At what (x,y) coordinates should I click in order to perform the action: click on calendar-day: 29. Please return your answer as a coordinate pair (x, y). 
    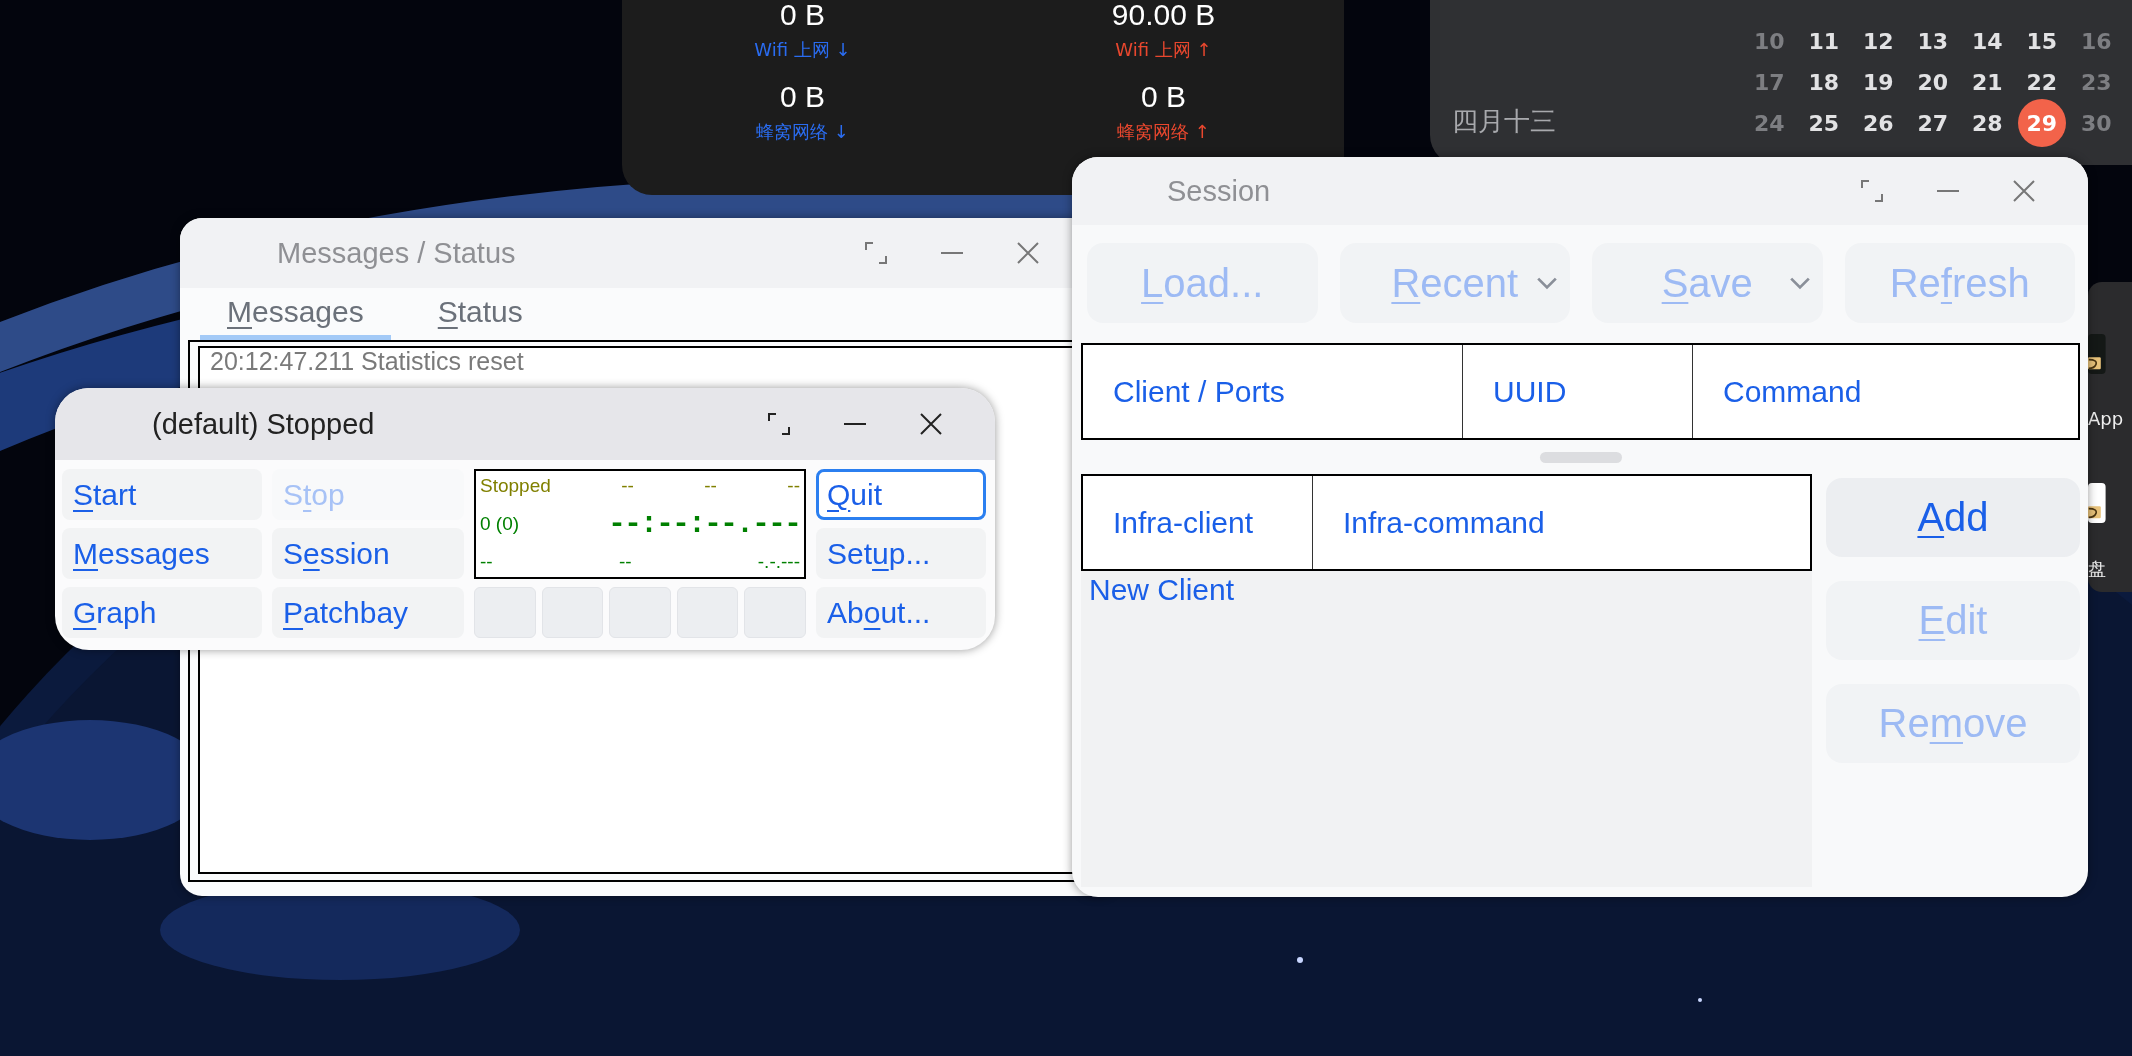
    Looking at the image, I should click on (2041, 123).